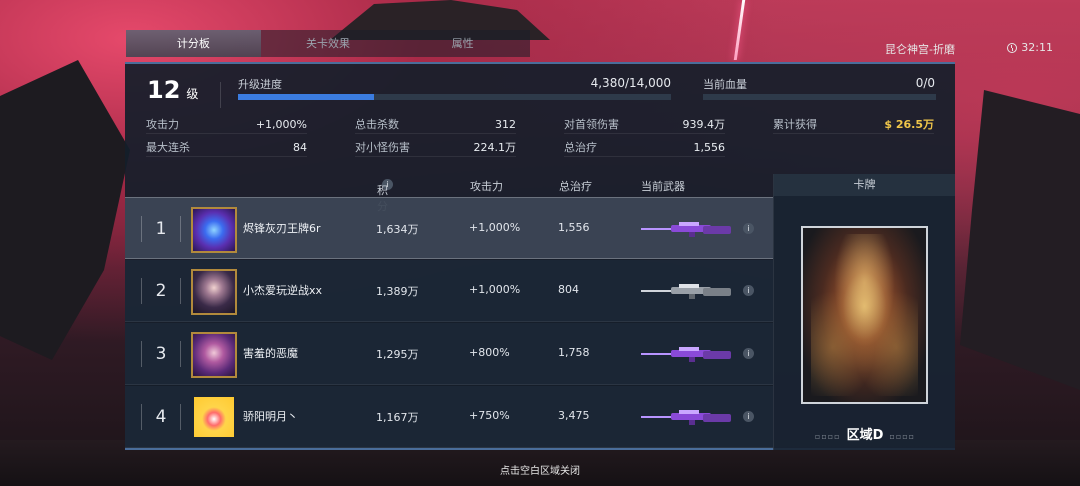 This screenshot has height=486, width=1080. I want to click on scoreboard-header: 积分i 攻击力 总治疗 当前武器, so click(449, 193).